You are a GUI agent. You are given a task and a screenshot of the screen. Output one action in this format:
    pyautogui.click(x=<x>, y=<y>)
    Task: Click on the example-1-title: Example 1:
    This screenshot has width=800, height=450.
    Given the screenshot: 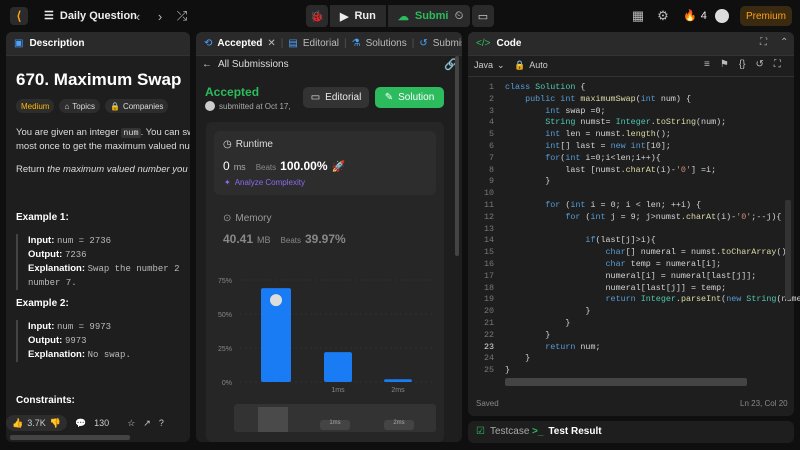 What is the action you would take?
    pyautogui.click(x=42, y=217)
    